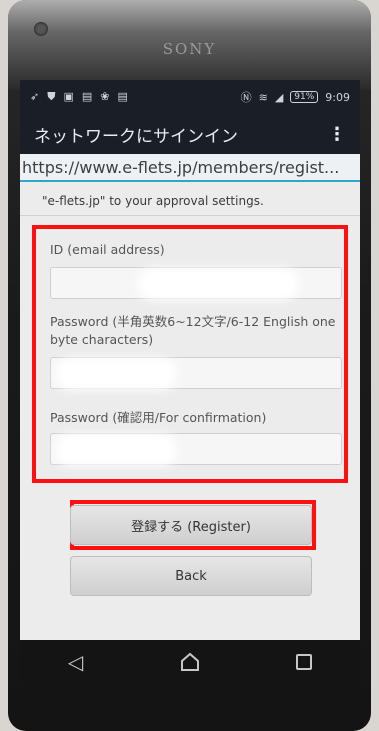  Describe the element at coordinates (136, 136) in the screenshot. I see `page-title: ネットワークにサインイン` at that location.